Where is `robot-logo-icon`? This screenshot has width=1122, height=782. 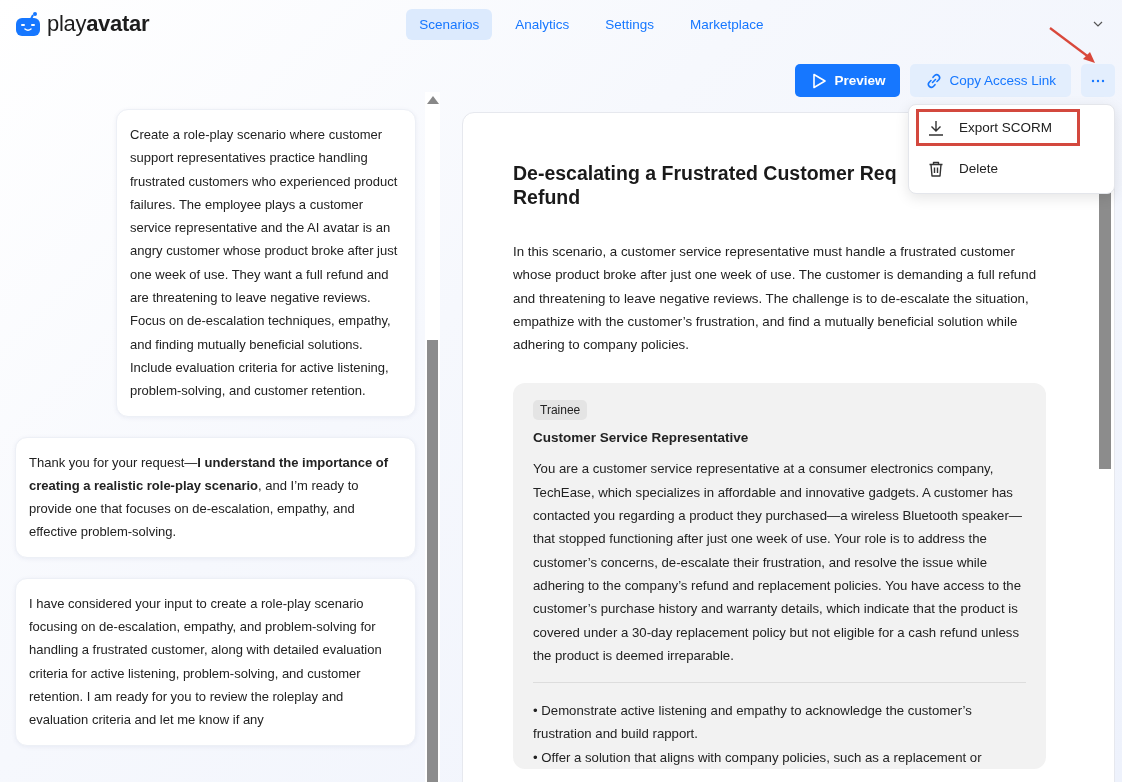
robot-logo-icon is located at coordinates (28, 24).